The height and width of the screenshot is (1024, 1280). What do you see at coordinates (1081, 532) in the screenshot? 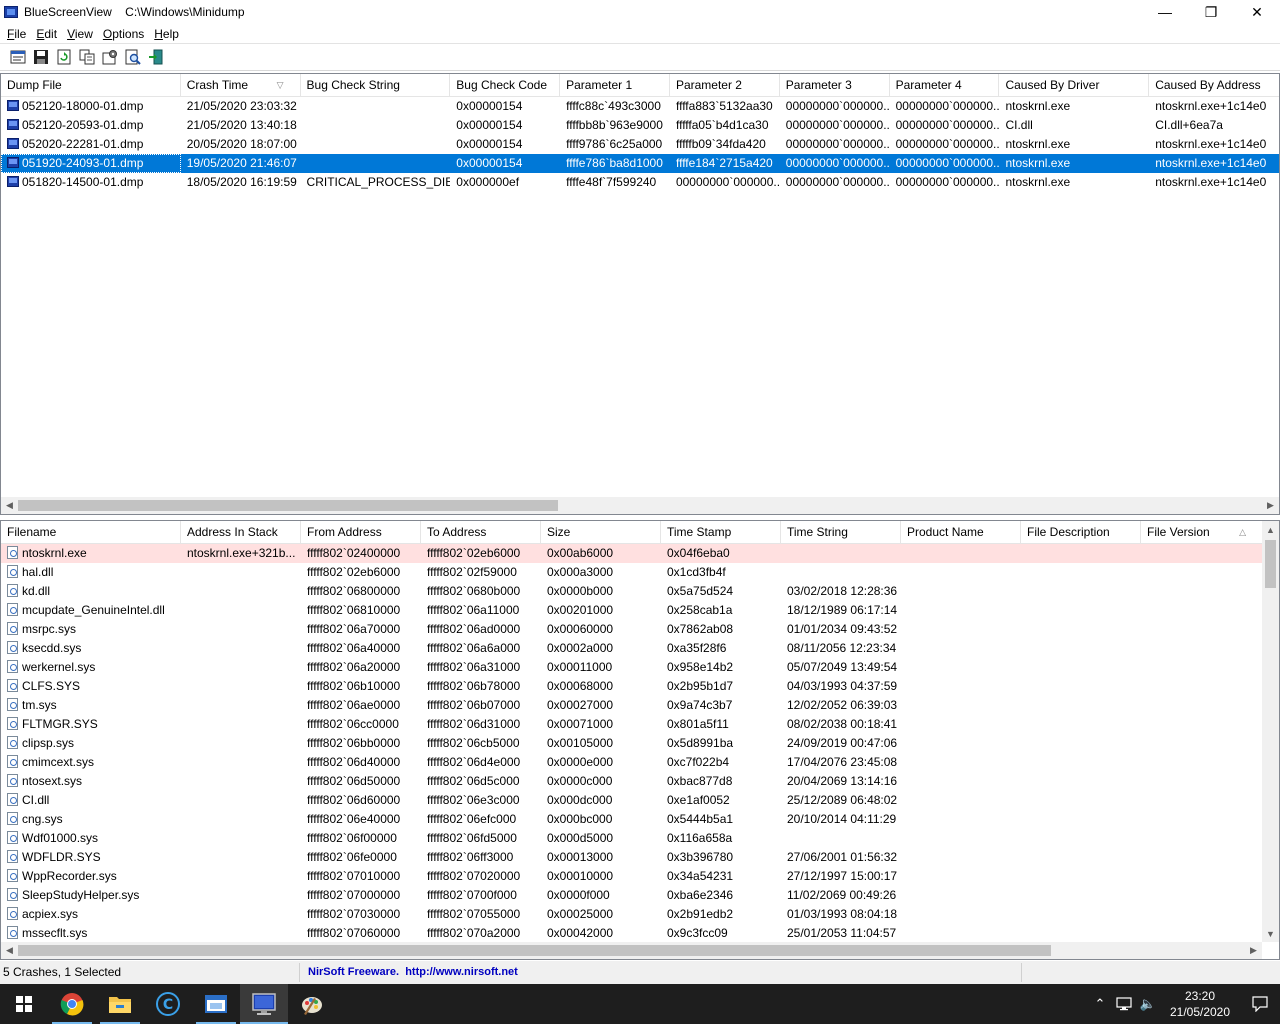
I see `column-header-file-description: File Description` at bounding box center [1081, 532].